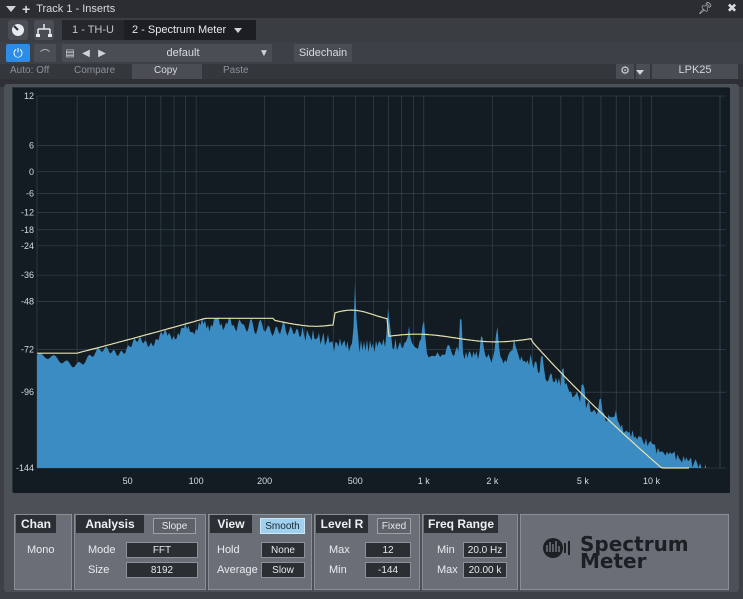 This screenshot has width=743, height=599. What do you see at coordinates (323, 53) in the screenshot?
I see `sidechain-button: Sidechain` at bounding box center [323, 53].